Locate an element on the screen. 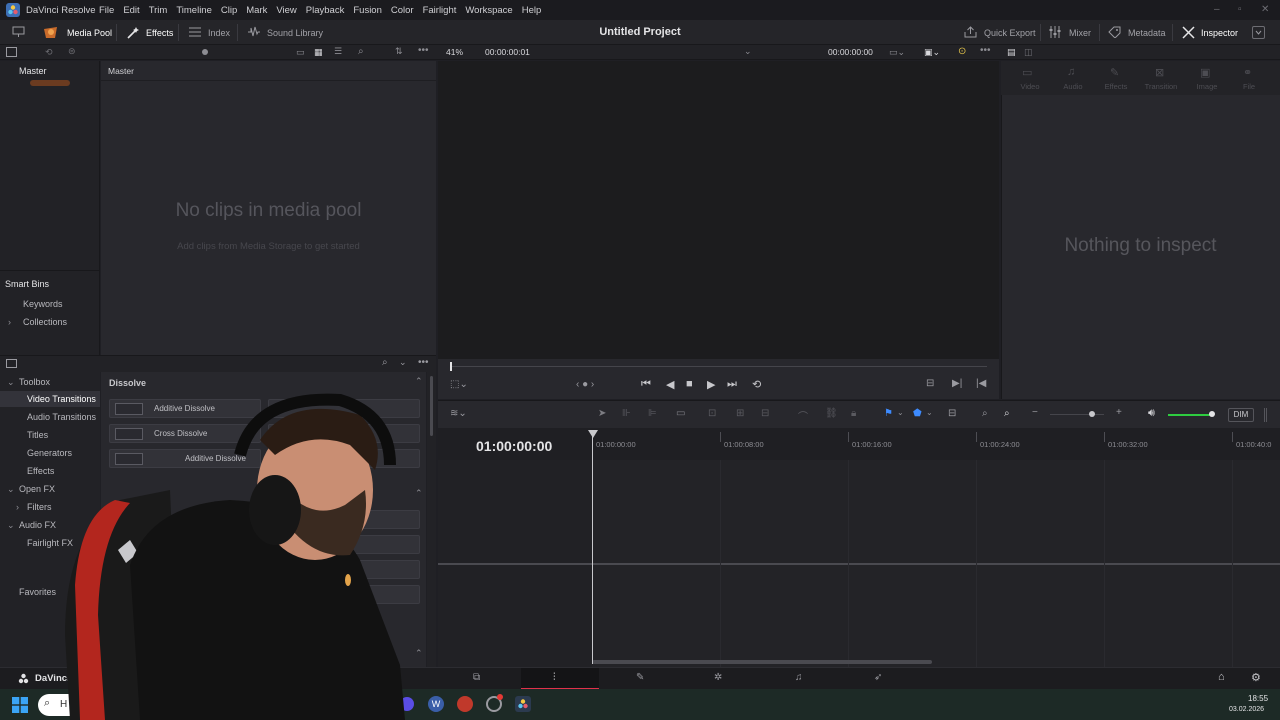 The width and height of the screenshot is (1280, 720). match-frame-icon: ⊟ is located at coordinates (930, 383).